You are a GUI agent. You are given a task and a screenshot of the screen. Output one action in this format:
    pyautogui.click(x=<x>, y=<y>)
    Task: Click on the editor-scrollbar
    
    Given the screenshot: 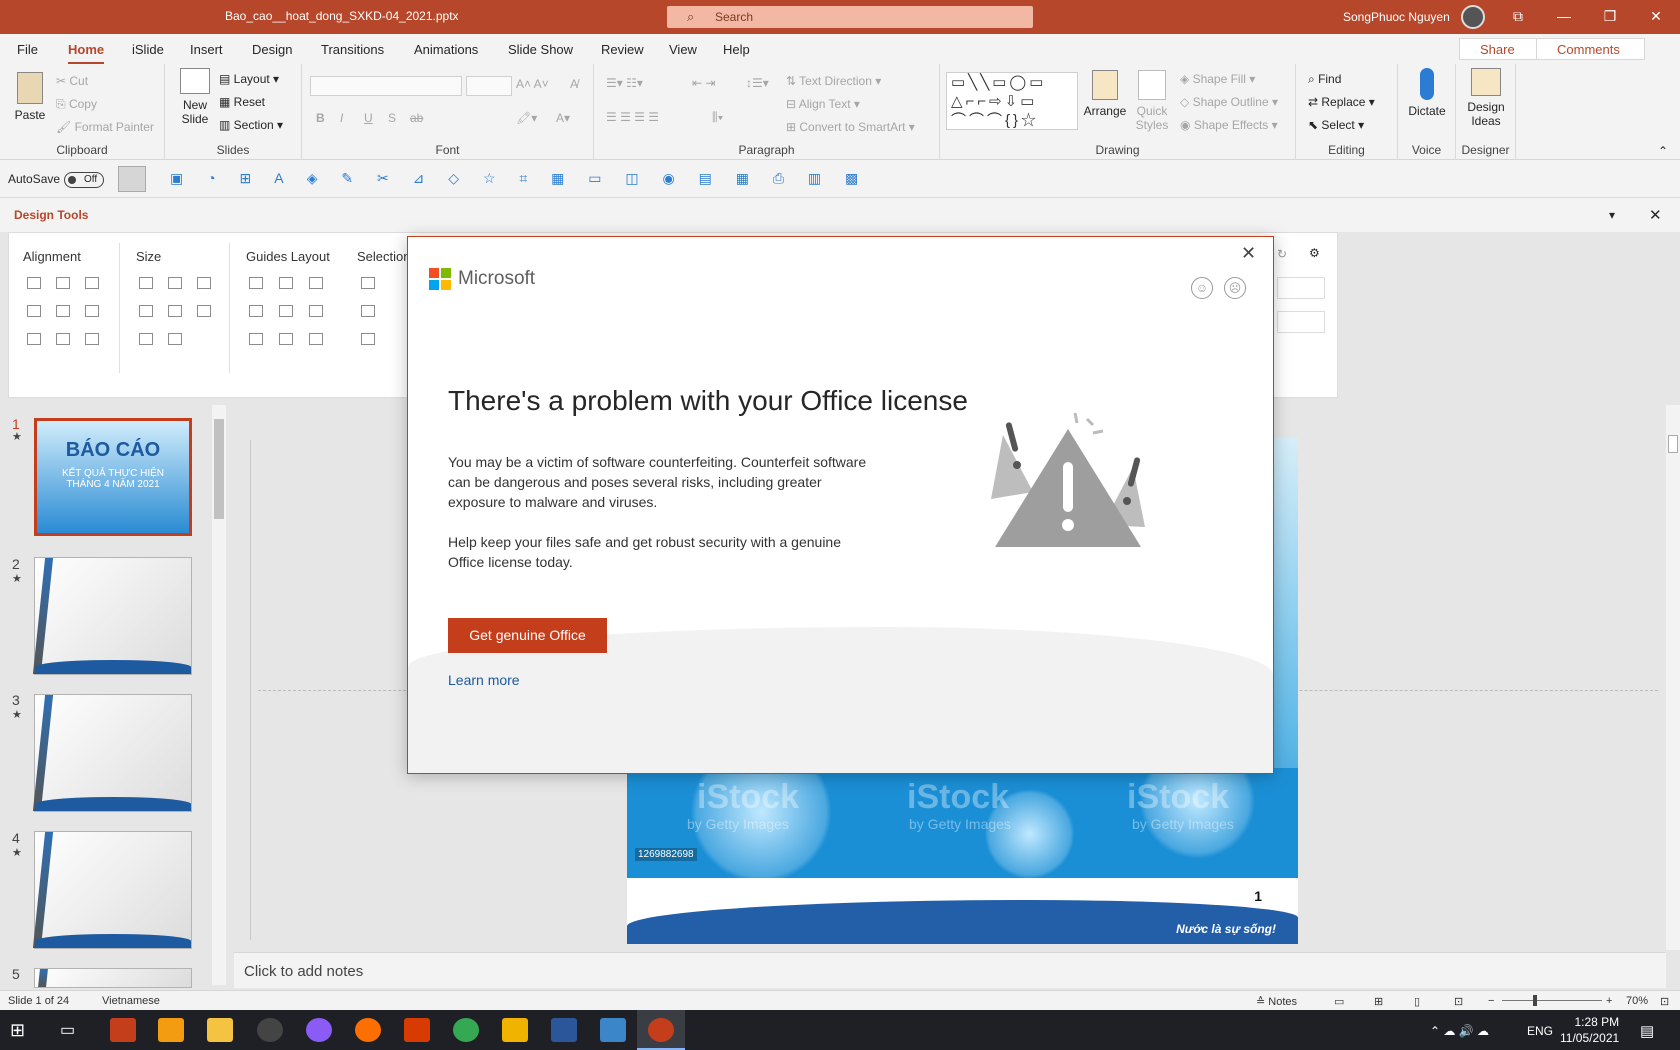 What is the action you would take?
    pyautogui.click(x=1673, y=677)
    